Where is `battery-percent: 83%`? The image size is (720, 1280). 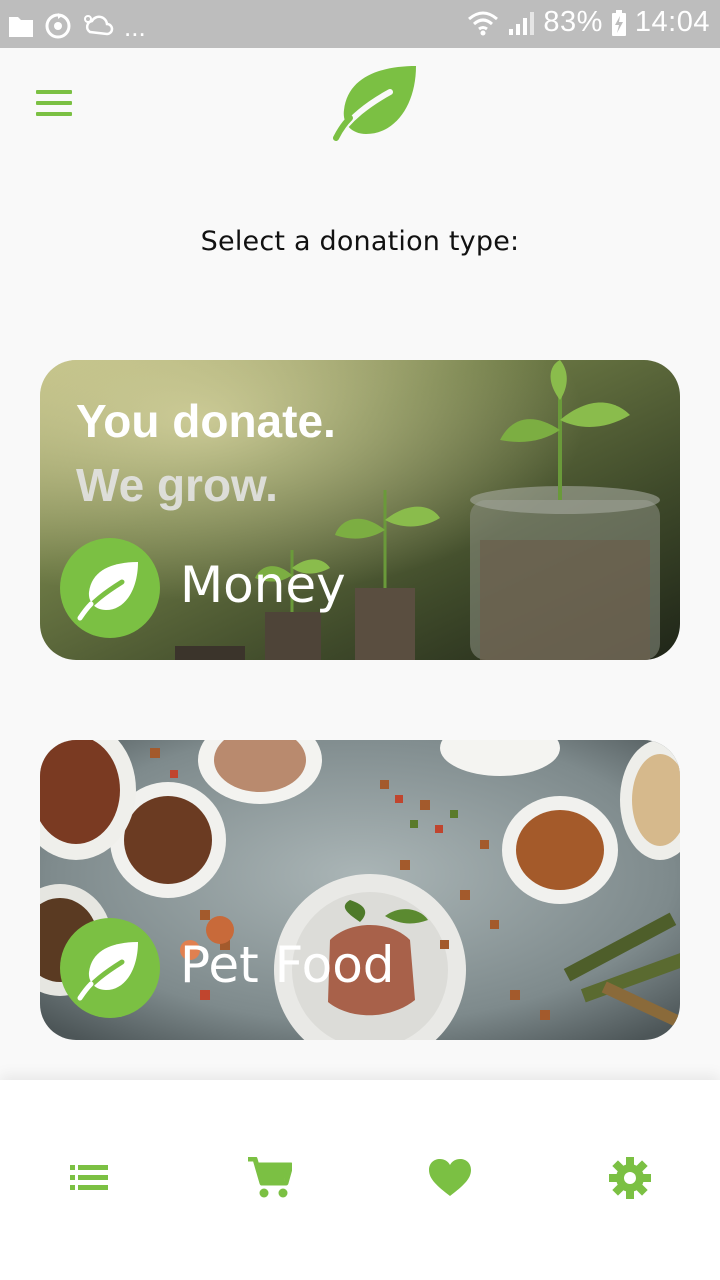
battery-percent: 83% is located at coordinates (573, 22).